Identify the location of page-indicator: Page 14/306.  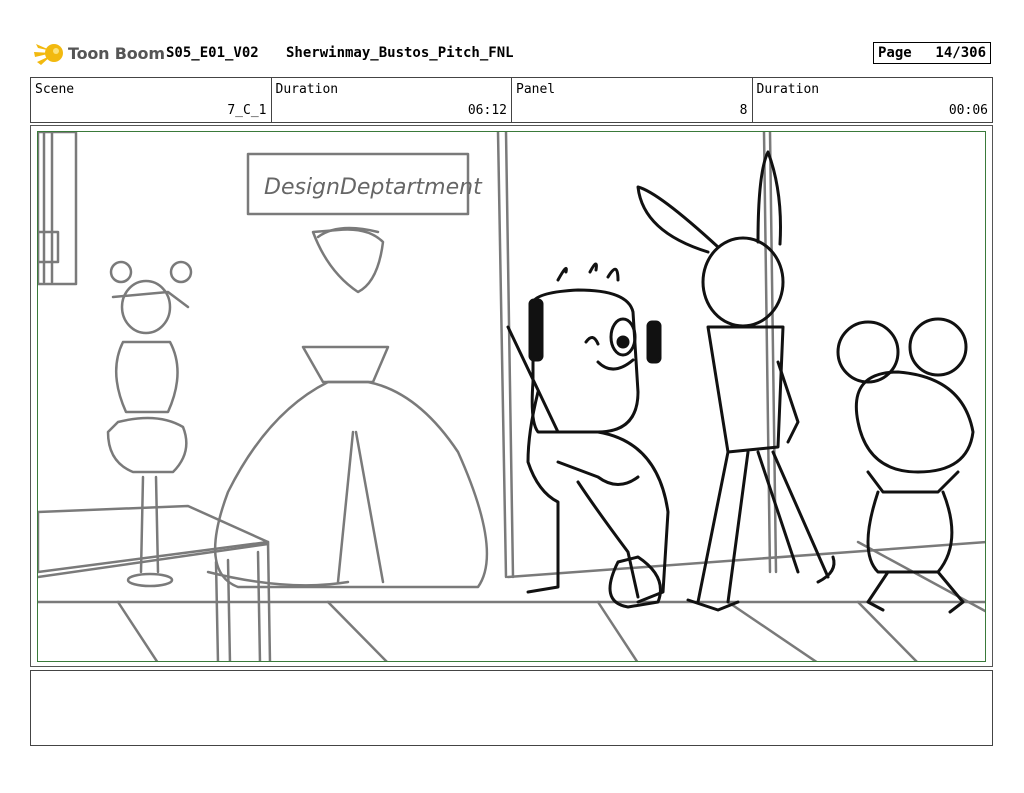
(932, 53).